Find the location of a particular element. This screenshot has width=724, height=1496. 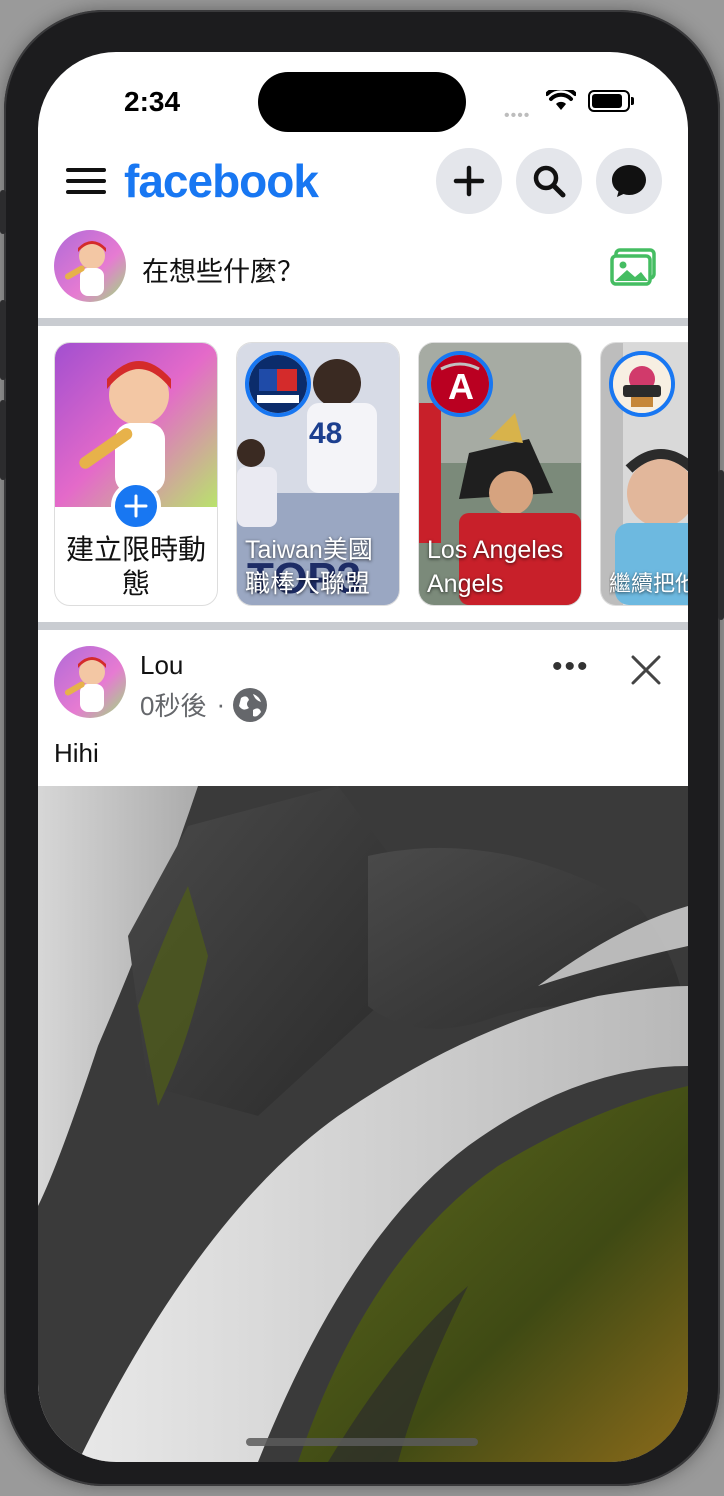

status-time: 2:34 is located at coordinates (152, 101).